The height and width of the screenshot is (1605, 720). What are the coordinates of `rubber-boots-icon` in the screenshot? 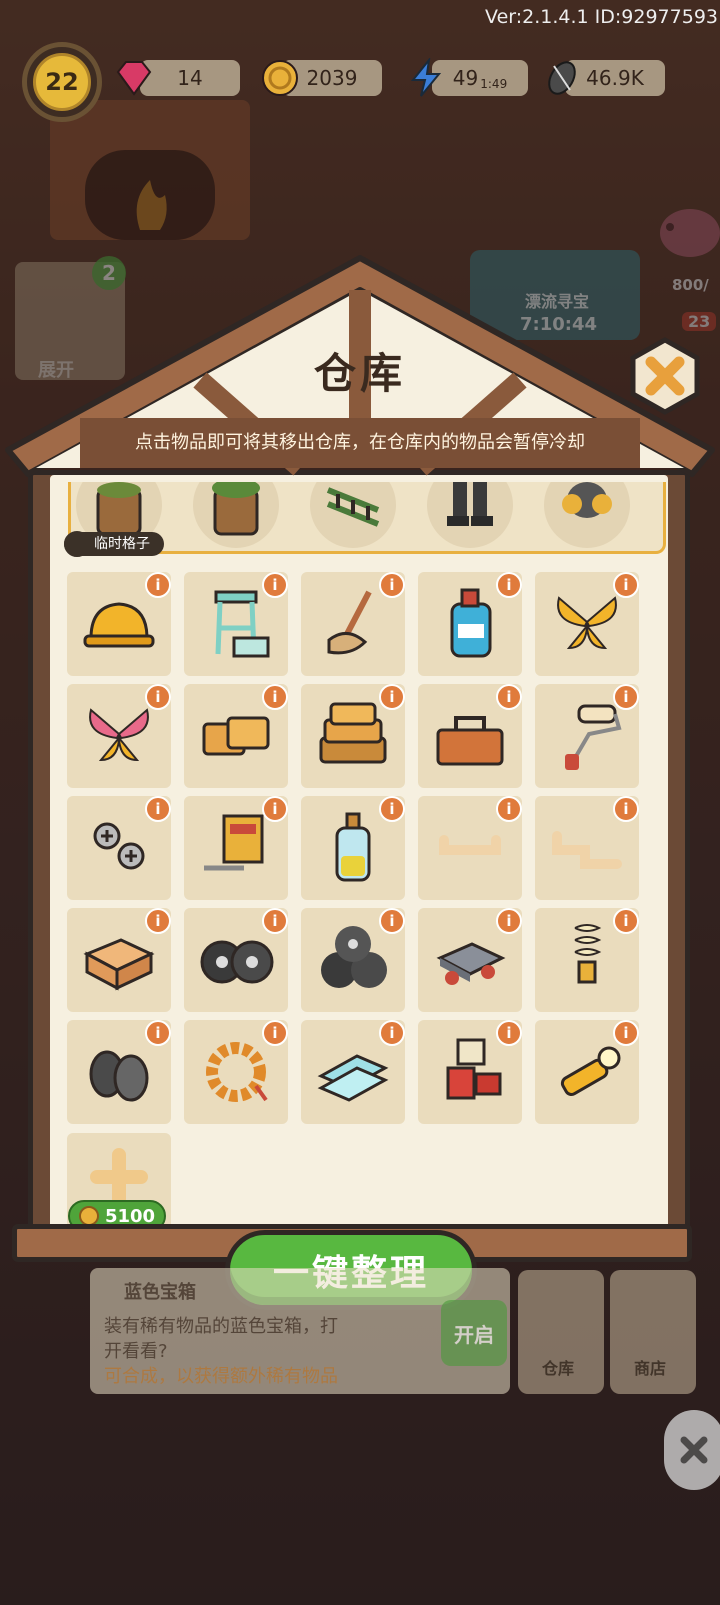 It's located at (470, 504).